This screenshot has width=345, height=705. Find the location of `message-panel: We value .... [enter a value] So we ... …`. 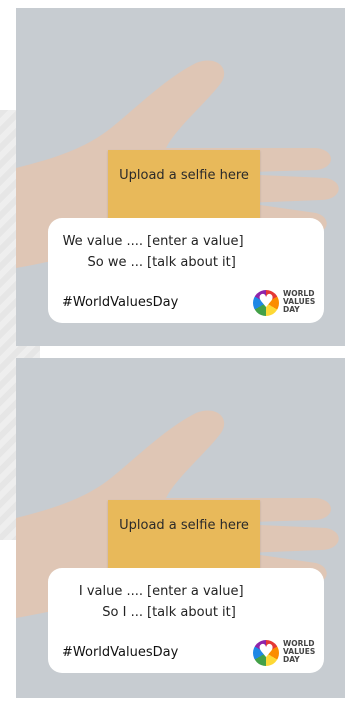

message-panel: We value .... [enter a value] So we ... … is located at coordinates (186, 270).